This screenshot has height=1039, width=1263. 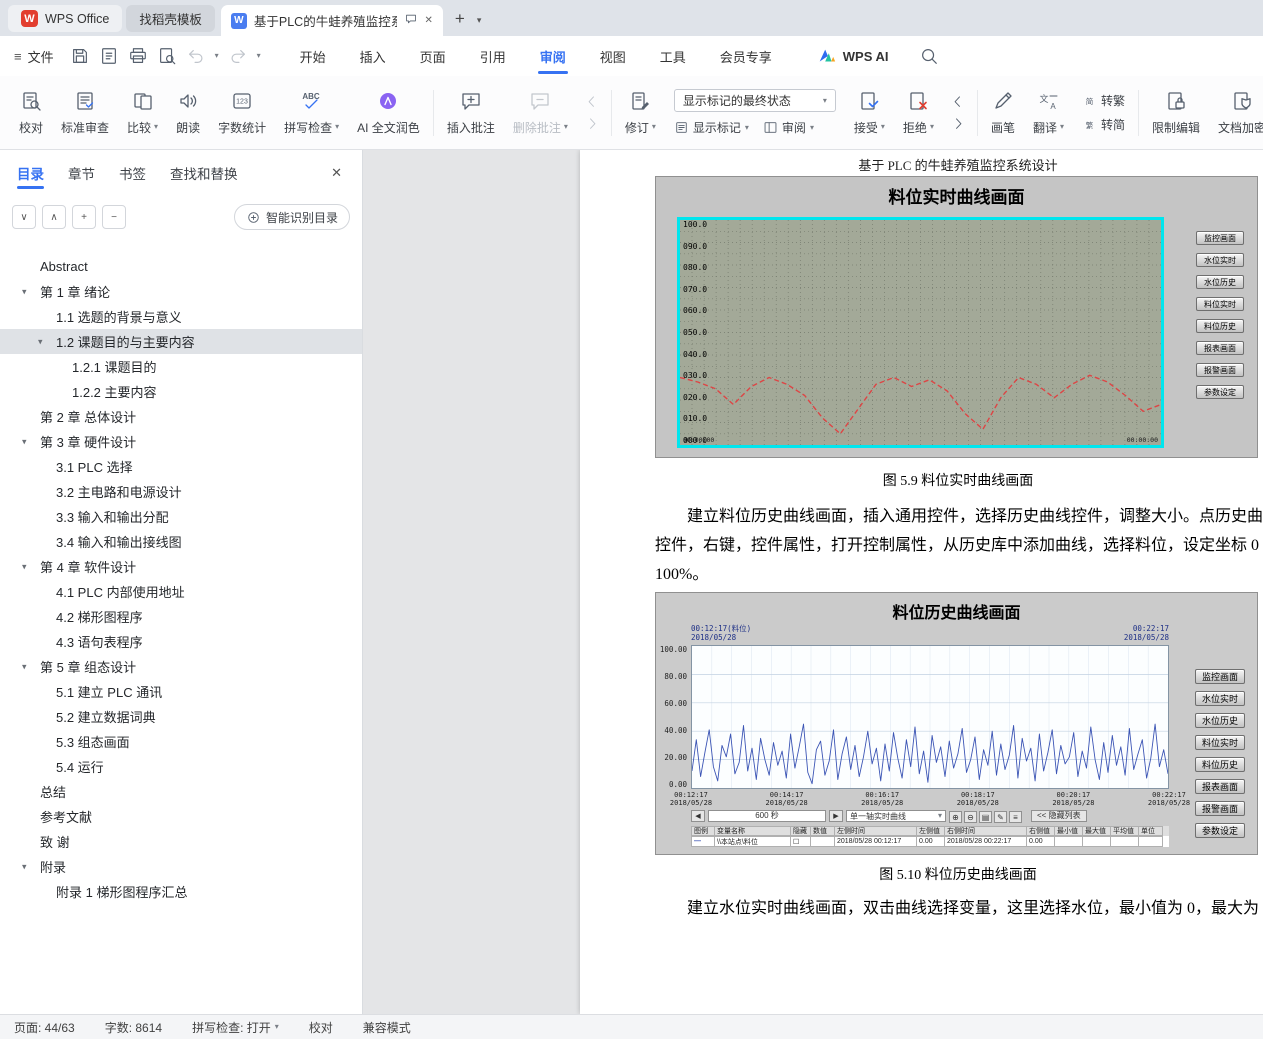 I want to click on toc-item: 4.1 PLC 内部使用地址, so click(x=181, y=591).